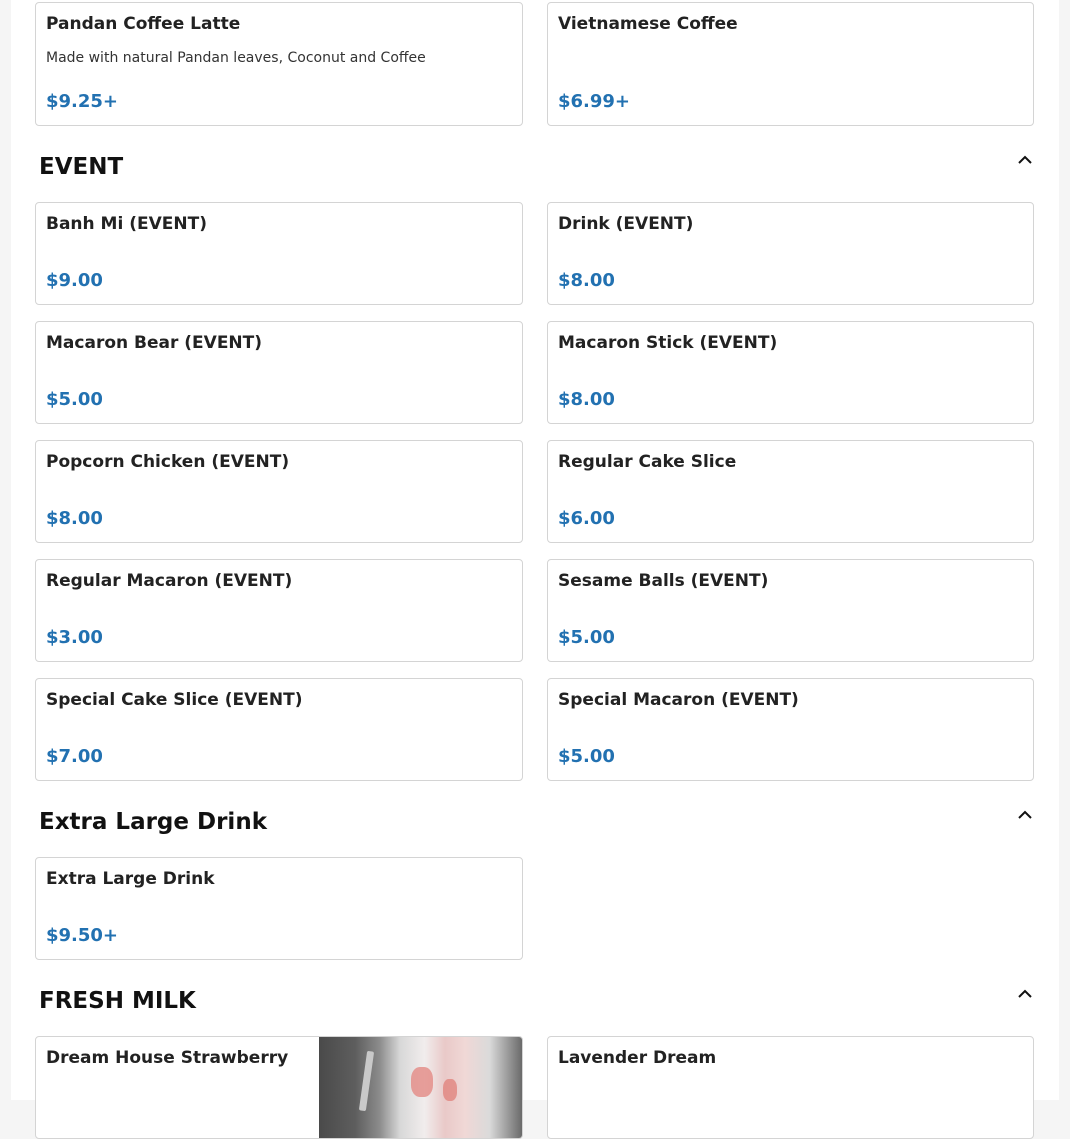 The image size is (1070, 1139). Describe the element at coordinates (143, 24) in the screenshot. I see `item-name: Pandan Coffee Latte` at that location.